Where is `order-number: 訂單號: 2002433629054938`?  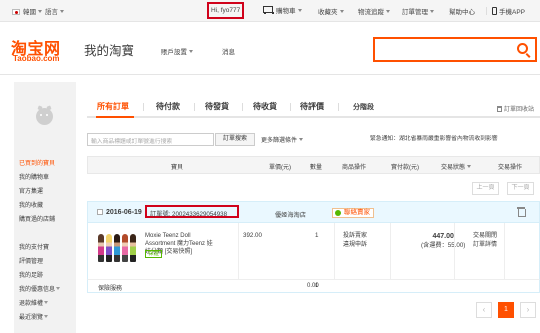
order-number: 訂單號: 2002433629054938 is located at coordinates (189, 214).